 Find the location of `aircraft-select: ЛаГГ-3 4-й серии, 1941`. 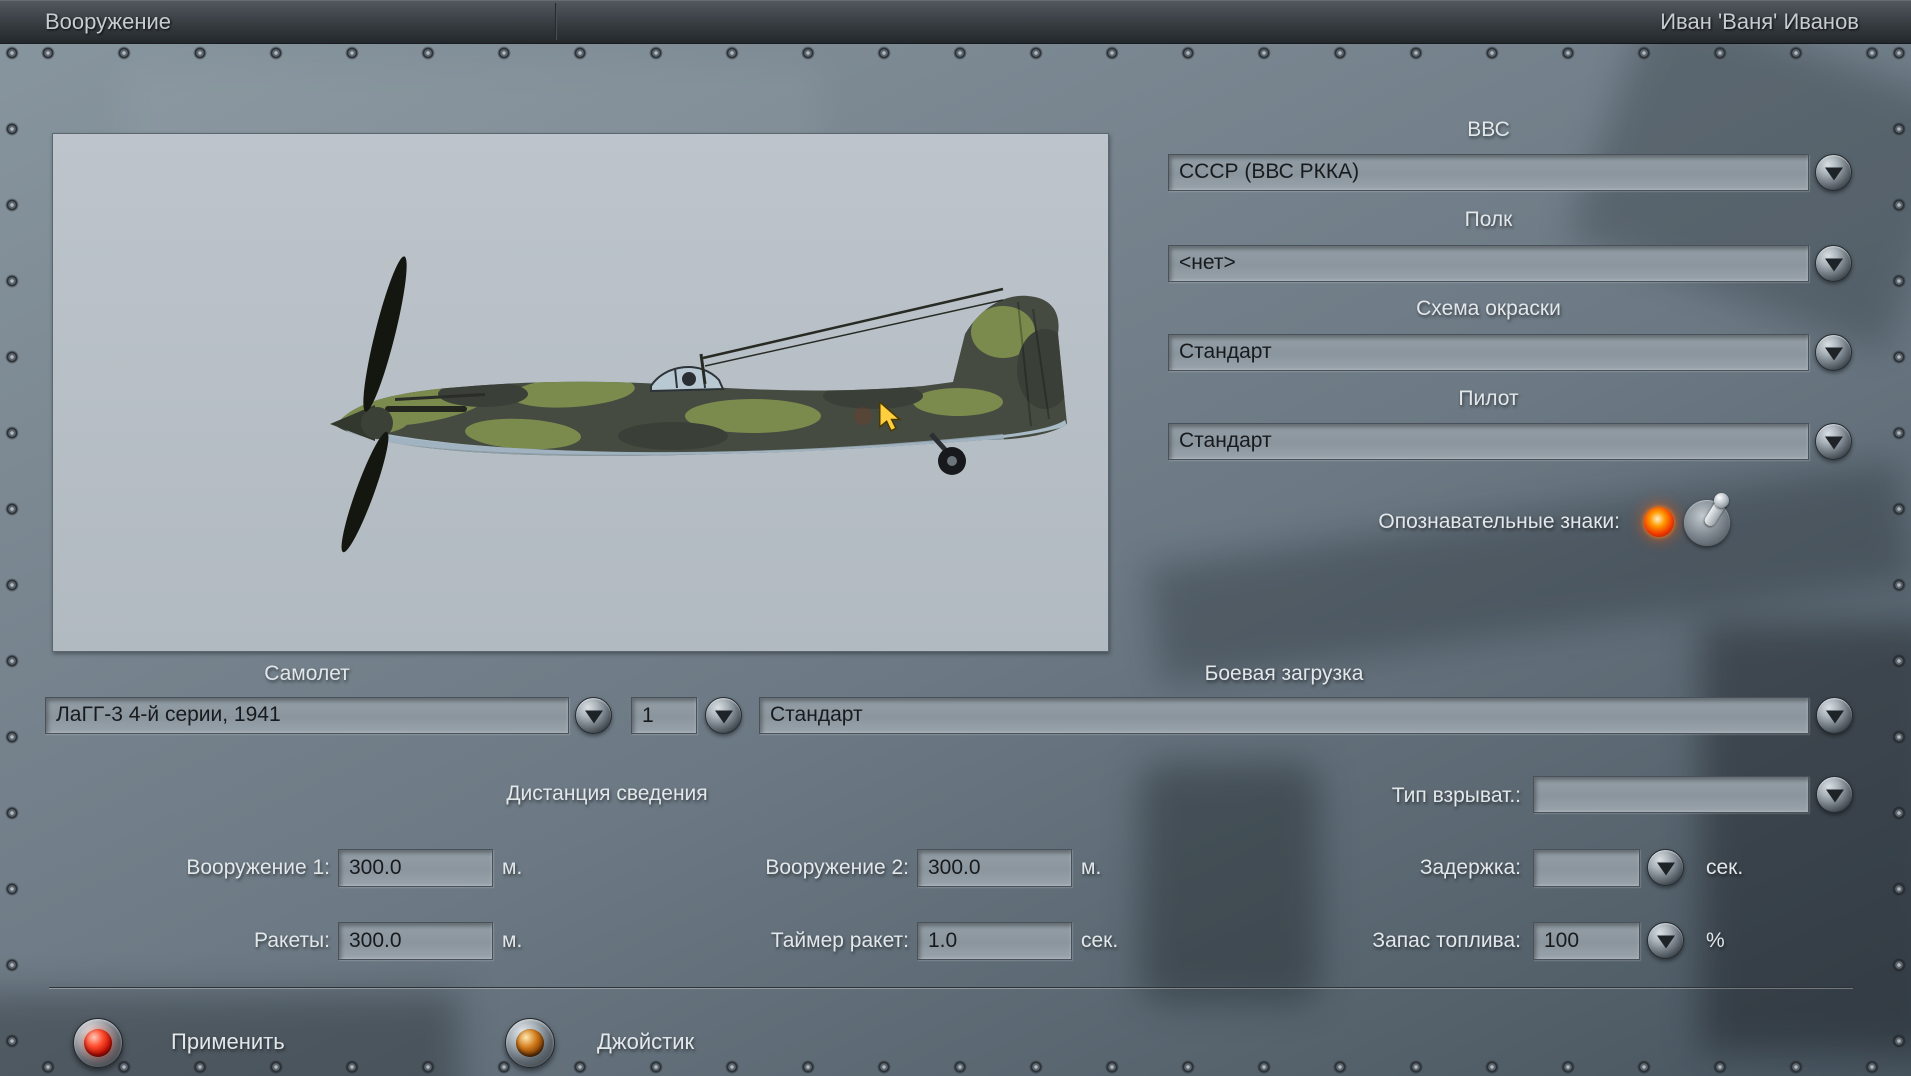

aircraft-select: ЛаГГ-3 4-й серии, 1941 is located at coordinates (307, 715).